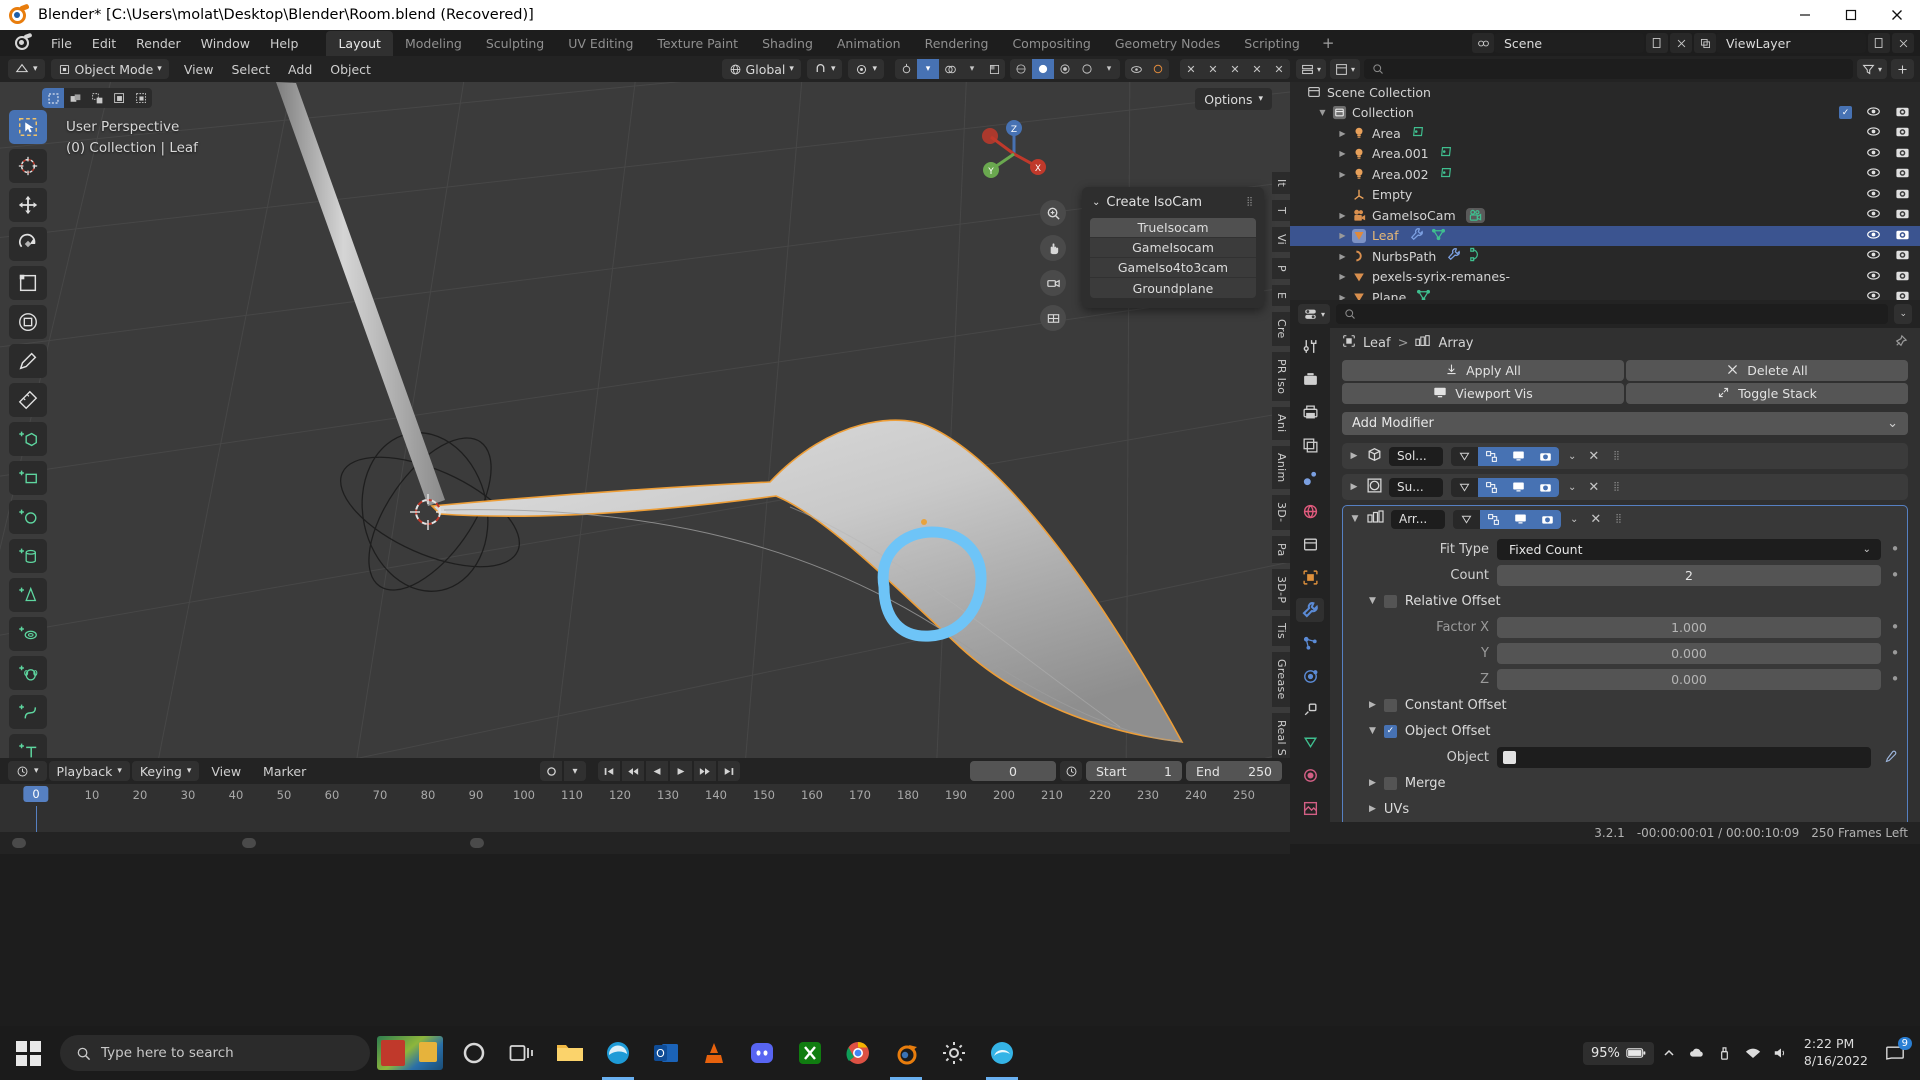  What do you see at coordinates (1053, 248) in the screenshot?
I see `pan-hand-icon` at bounding box center [1053, 248].